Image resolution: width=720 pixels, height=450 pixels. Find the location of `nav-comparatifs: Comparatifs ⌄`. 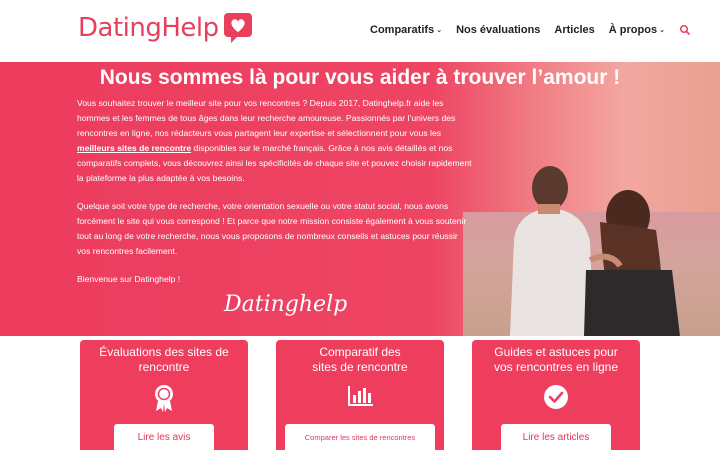

nav-comparatifs: Comparatifs ⌄ is located at coordinates (406, 30).